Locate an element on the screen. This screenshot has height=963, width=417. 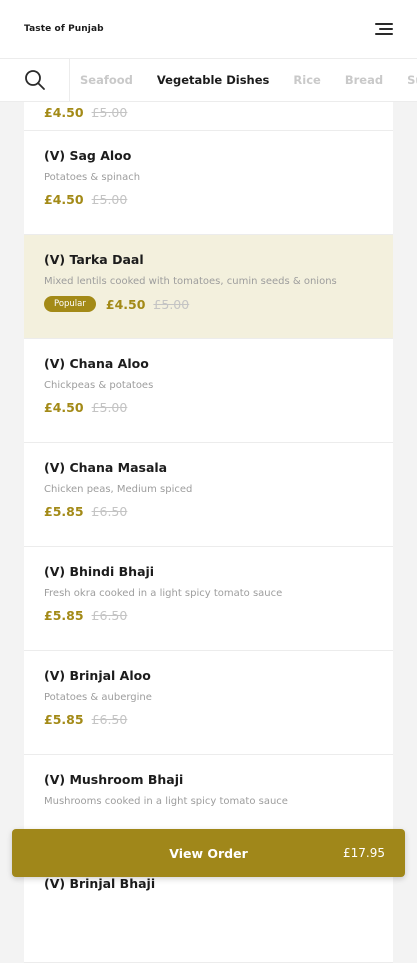
category-tabs: Seafood Vegetable Dishes Rice Bread Sund is located at coordinates (243, 80).